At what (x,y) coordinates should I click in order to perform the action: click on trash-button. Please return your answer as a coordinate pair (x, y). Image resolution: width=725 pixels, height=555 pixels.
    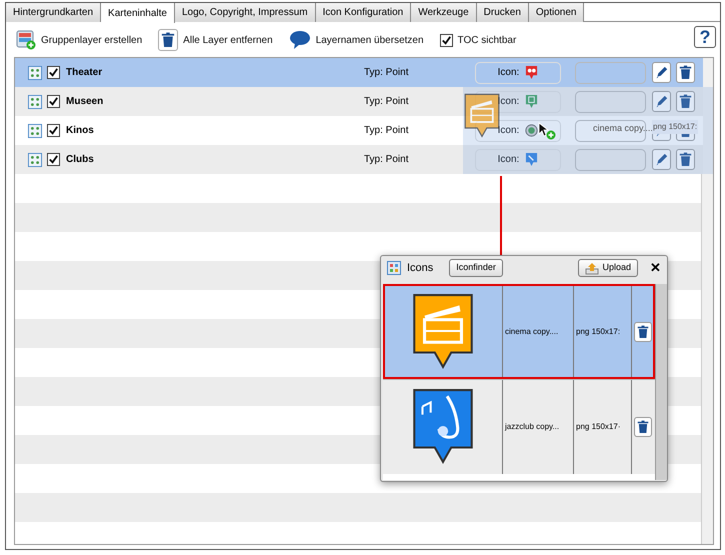
    Looking at the image, I should click on (168, 40).